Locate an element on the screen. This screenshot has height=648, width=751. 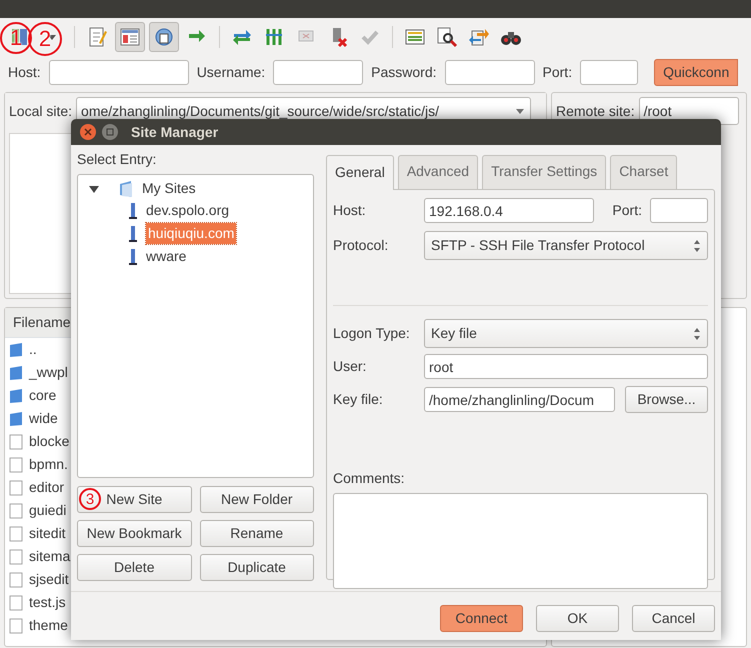
dialog-title: Site Manager is located at coordinates (174, 132).